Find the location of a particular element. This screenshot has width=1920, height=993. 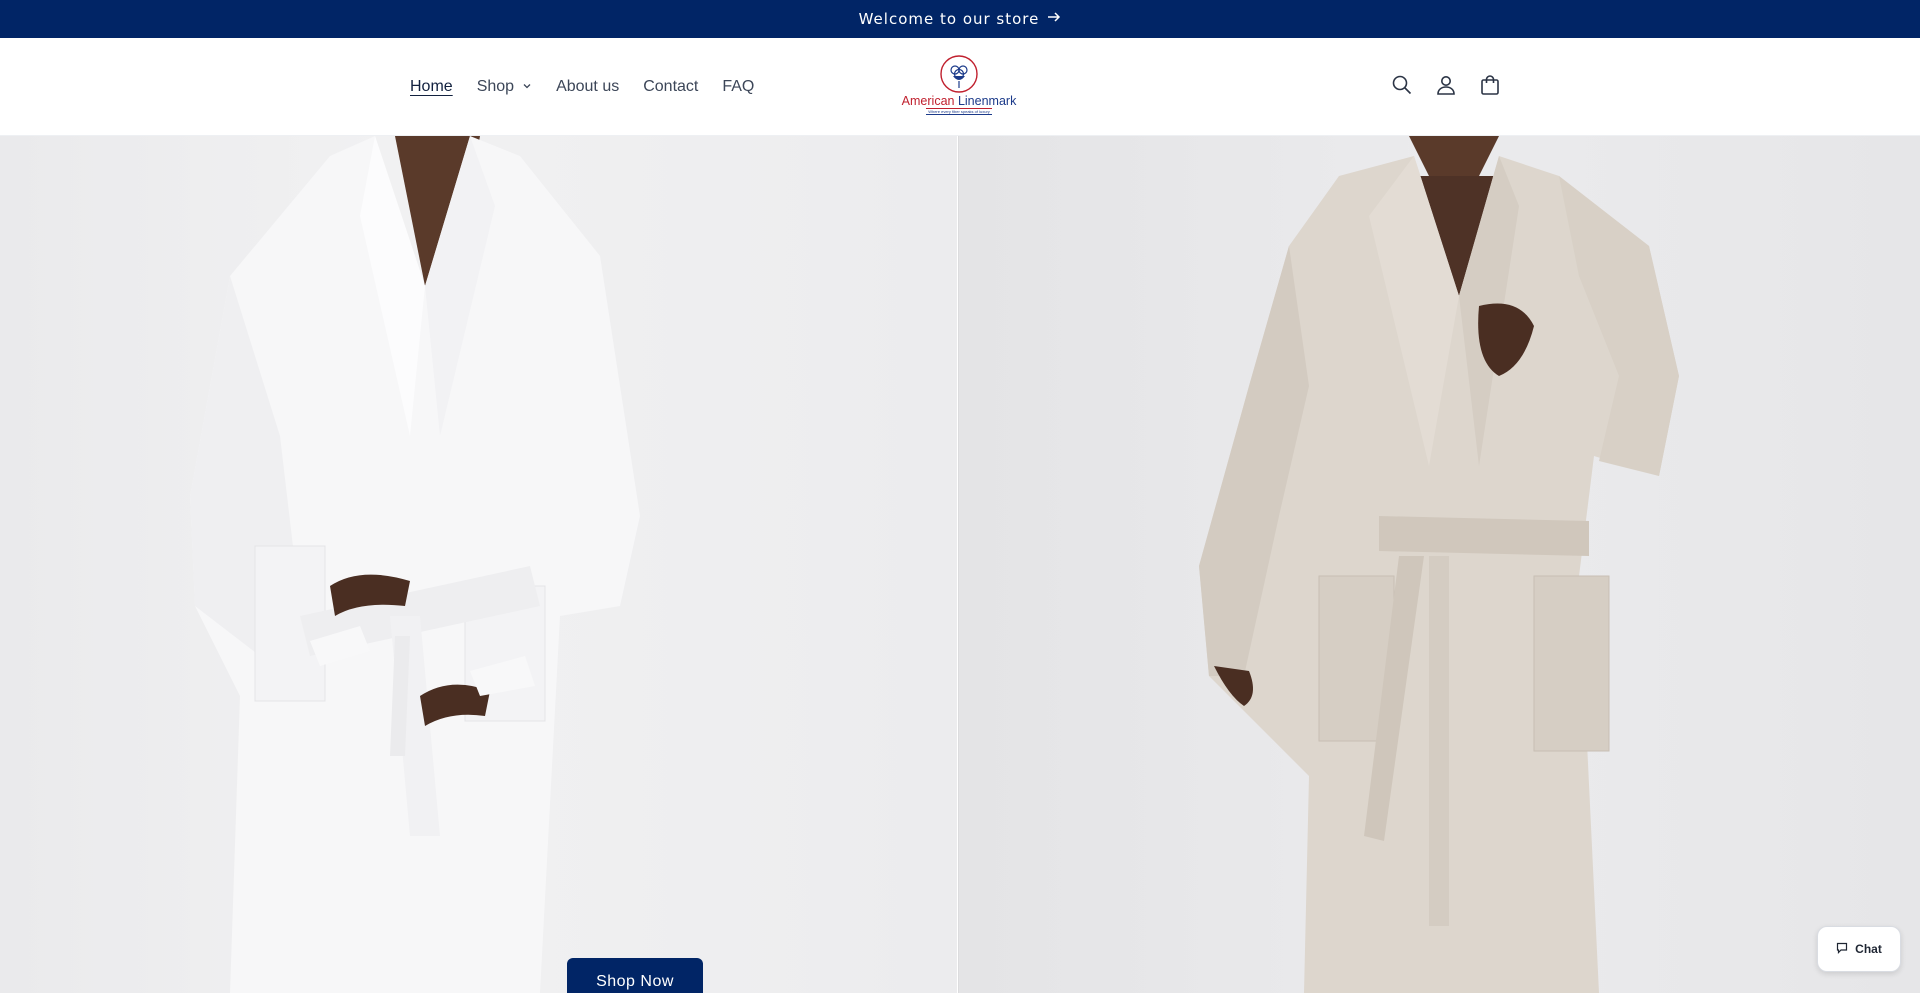

chat-bubble-icon is located at coordinates (1842, 949).